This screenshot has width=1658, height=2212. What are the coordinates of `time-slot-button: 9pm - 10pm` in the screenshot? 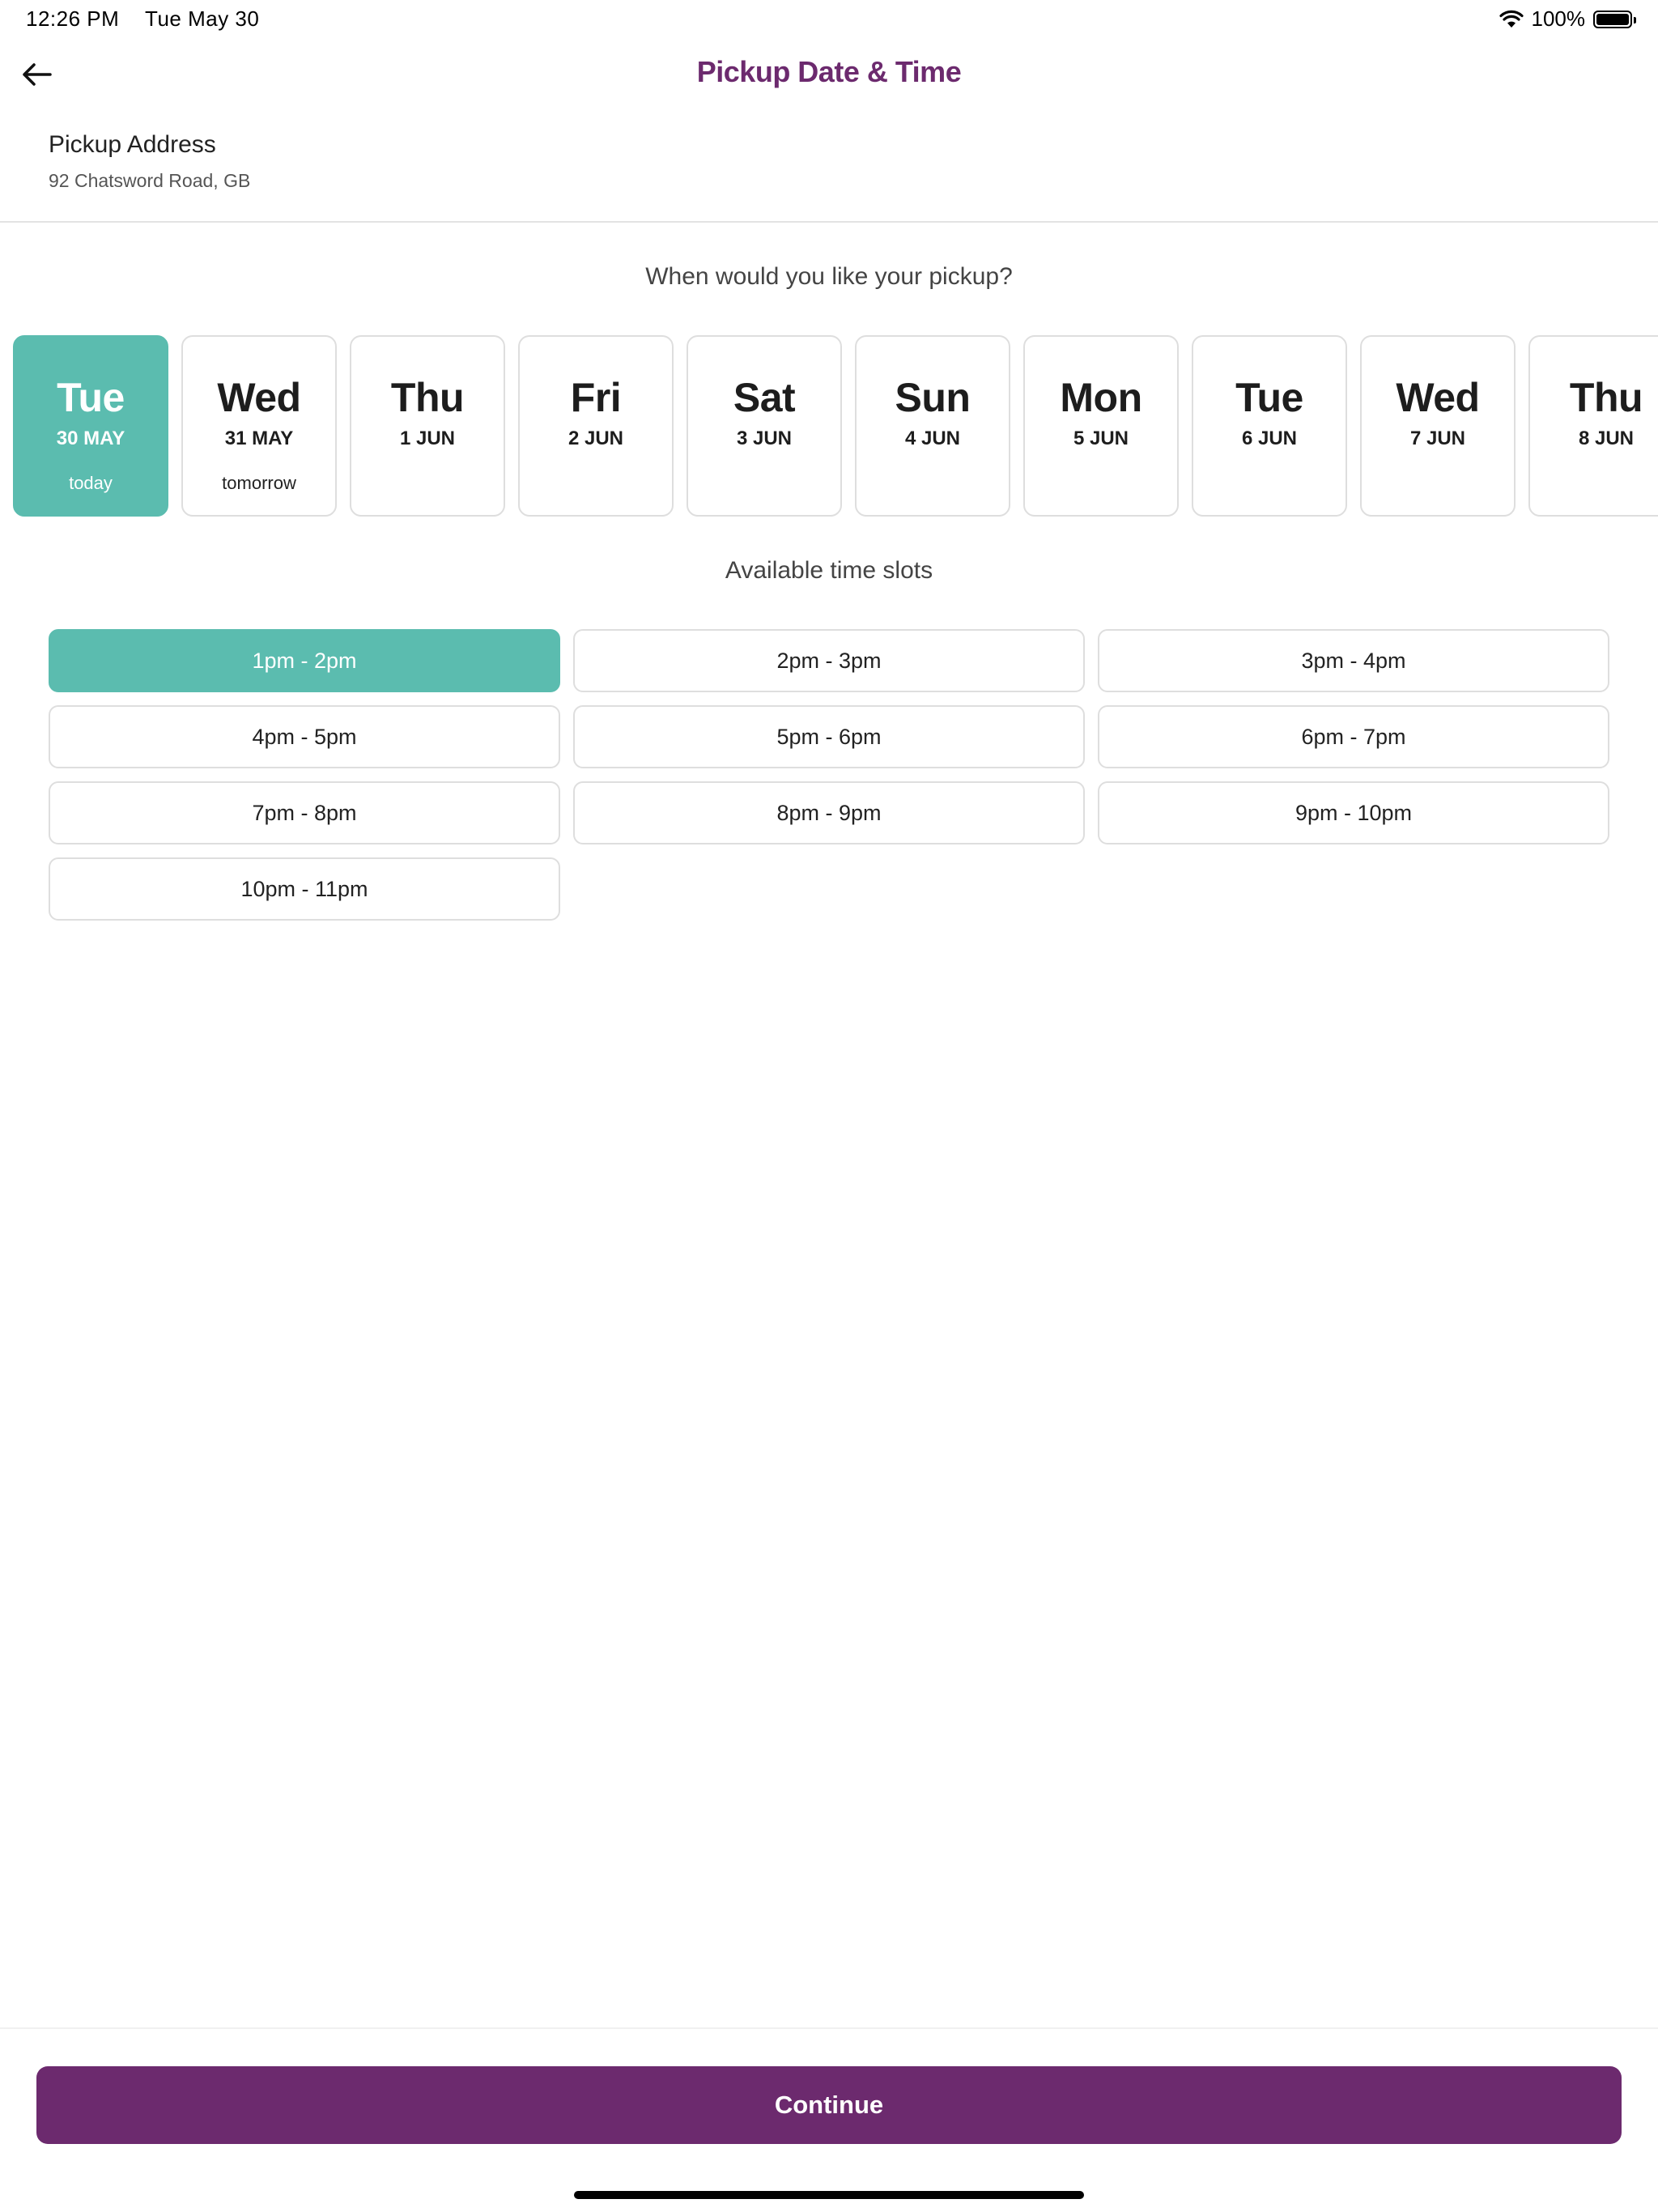 It's located at (1353, 812).